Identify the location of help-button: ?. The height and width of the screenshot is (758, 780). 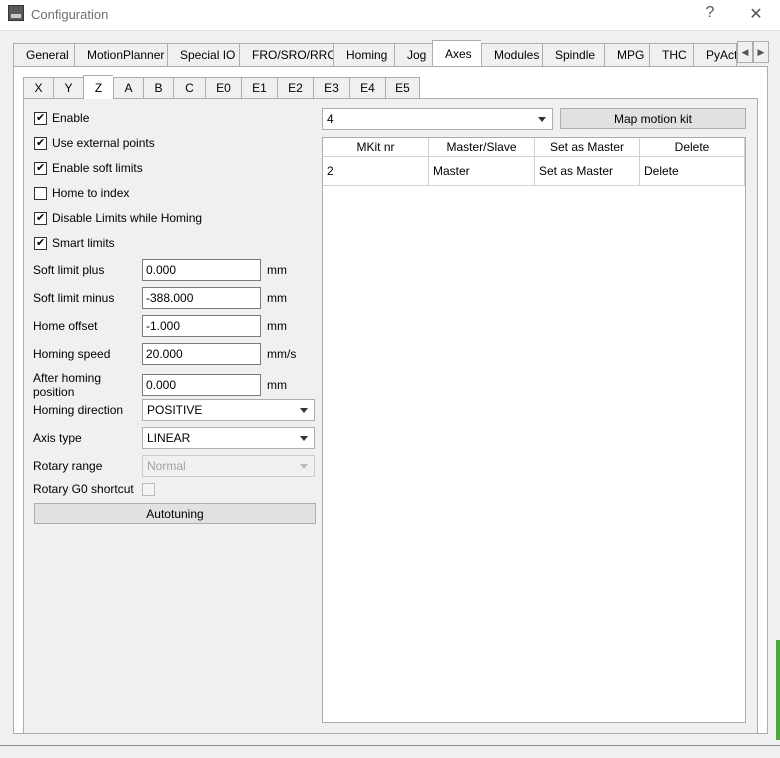
(710, 13).